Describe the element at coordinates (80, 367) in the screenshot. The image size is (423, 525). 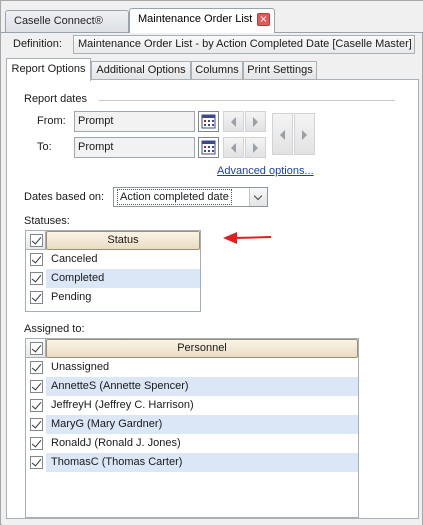
I see `personnel-name: Unassigned` at that location.